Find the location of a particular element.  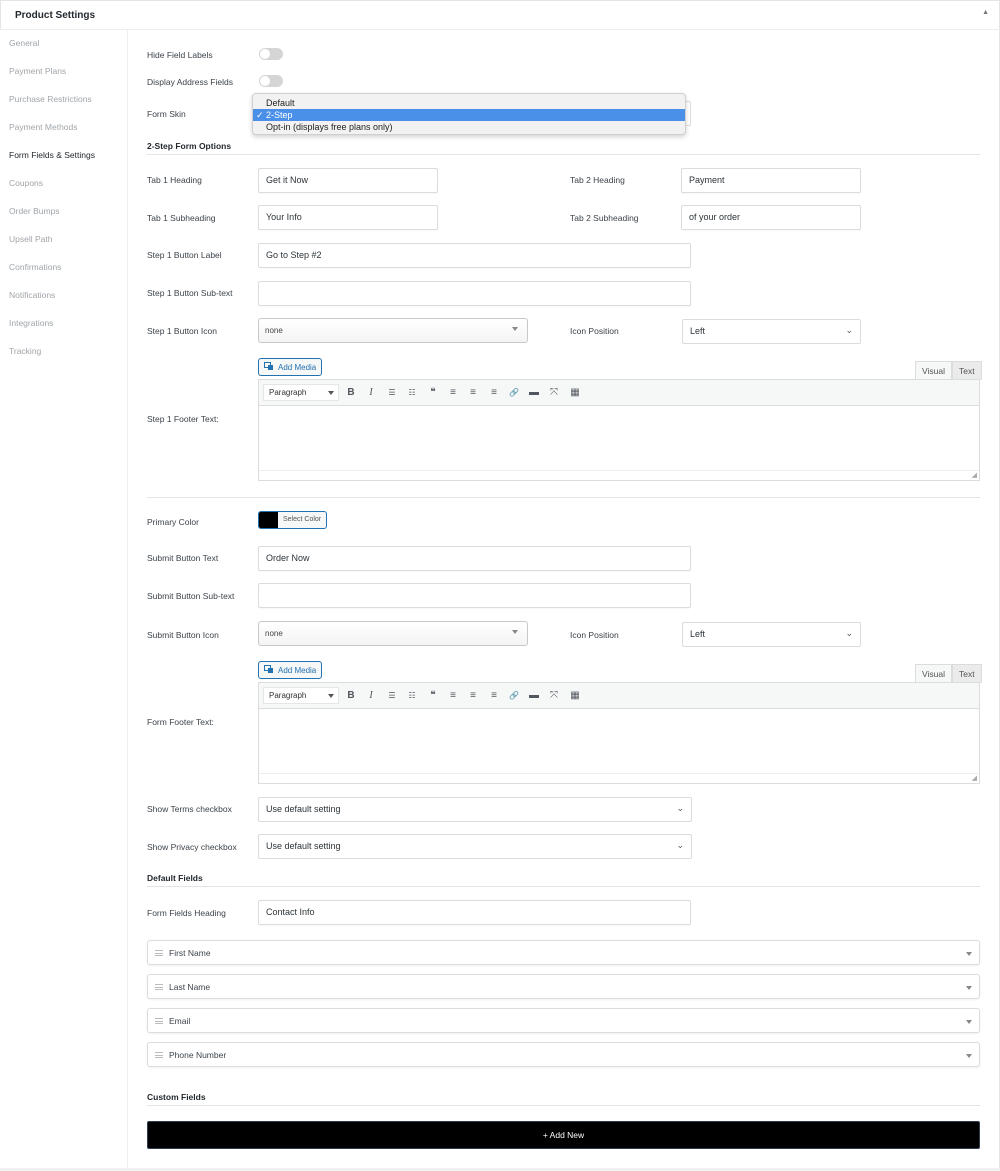

step1-icon-position-label: Icon Position is located at coordinates (594, 331).